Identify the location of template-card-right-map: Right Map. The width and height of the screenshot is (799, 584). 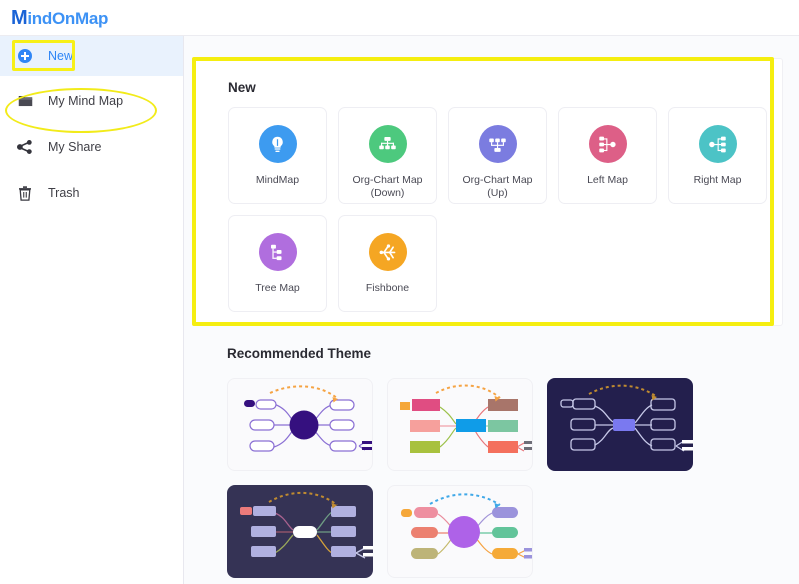
(717, 155).